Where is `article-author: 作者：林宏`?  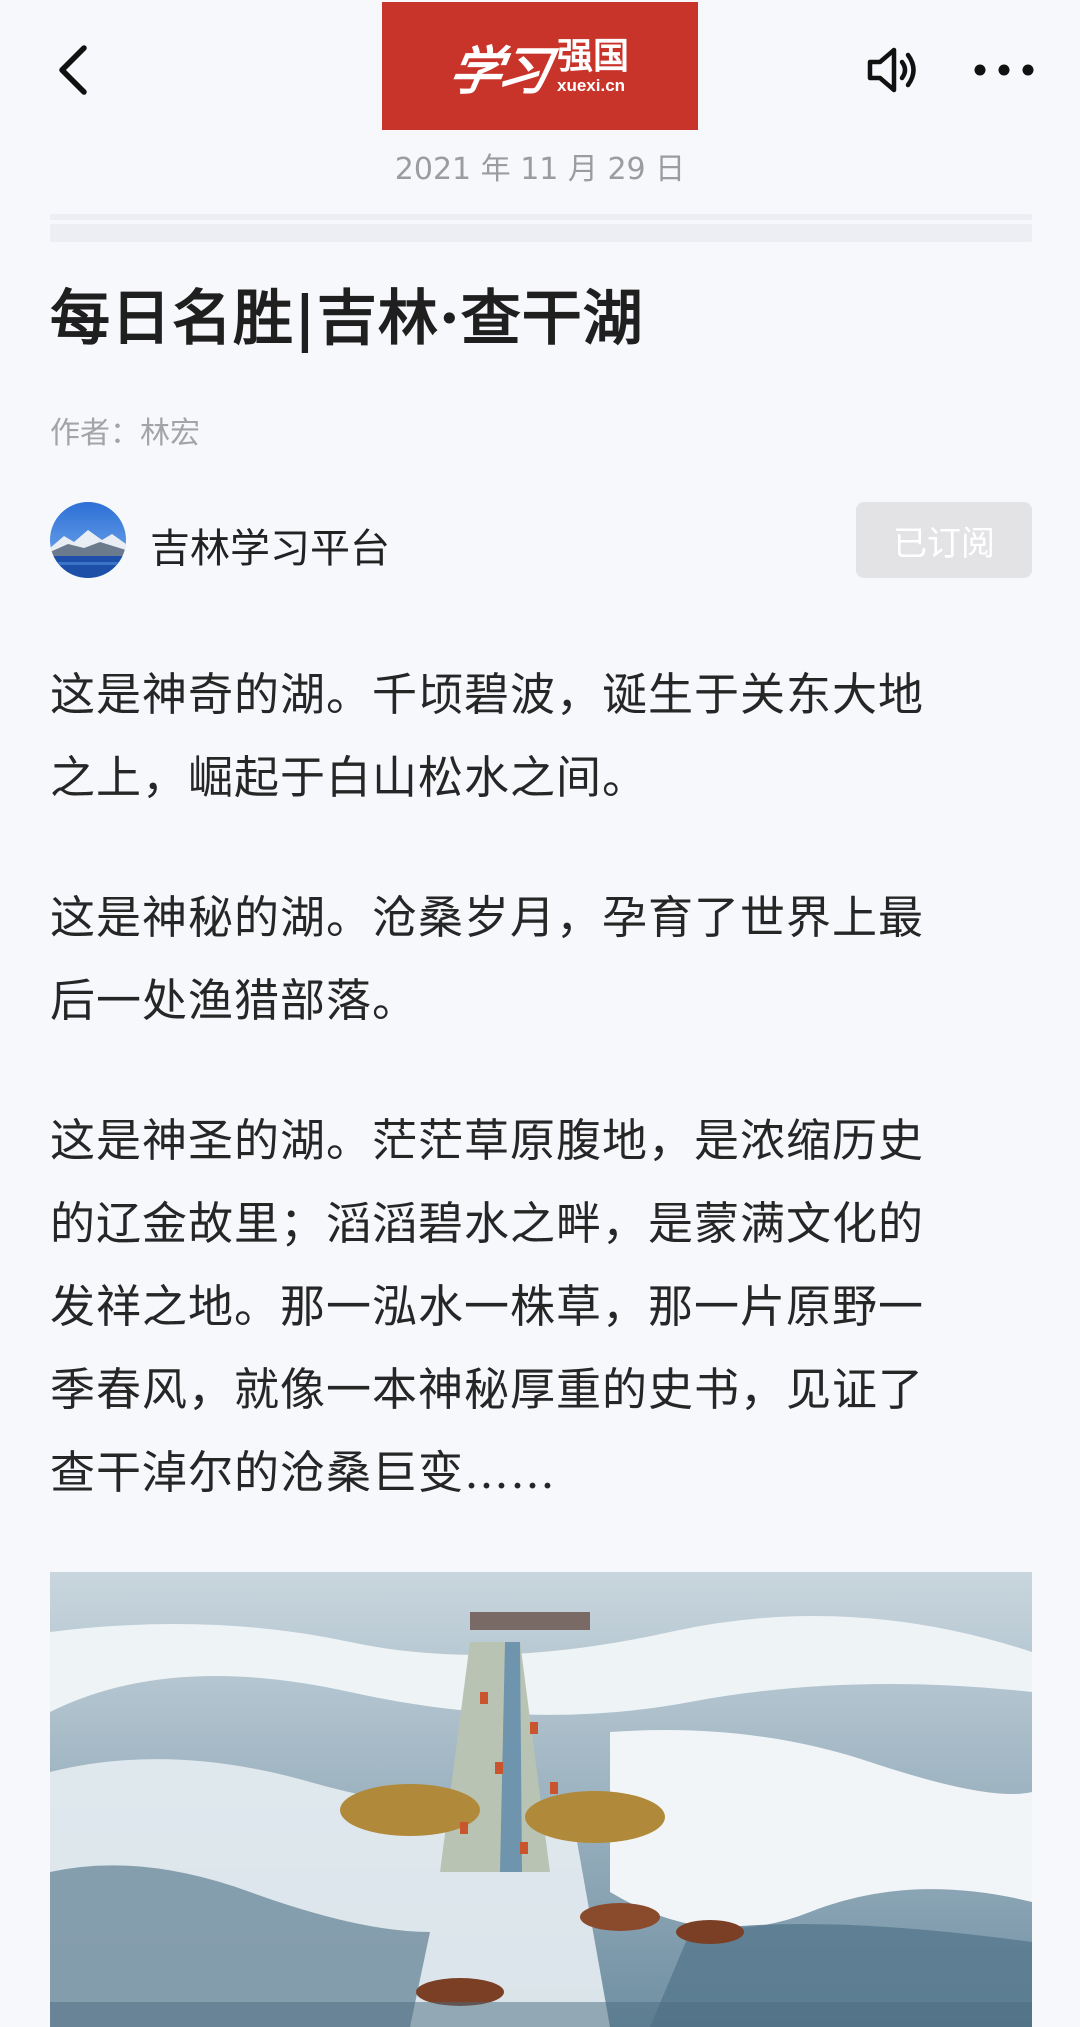
article-author: 作者：林宏 is located at coordinates (125, 433).